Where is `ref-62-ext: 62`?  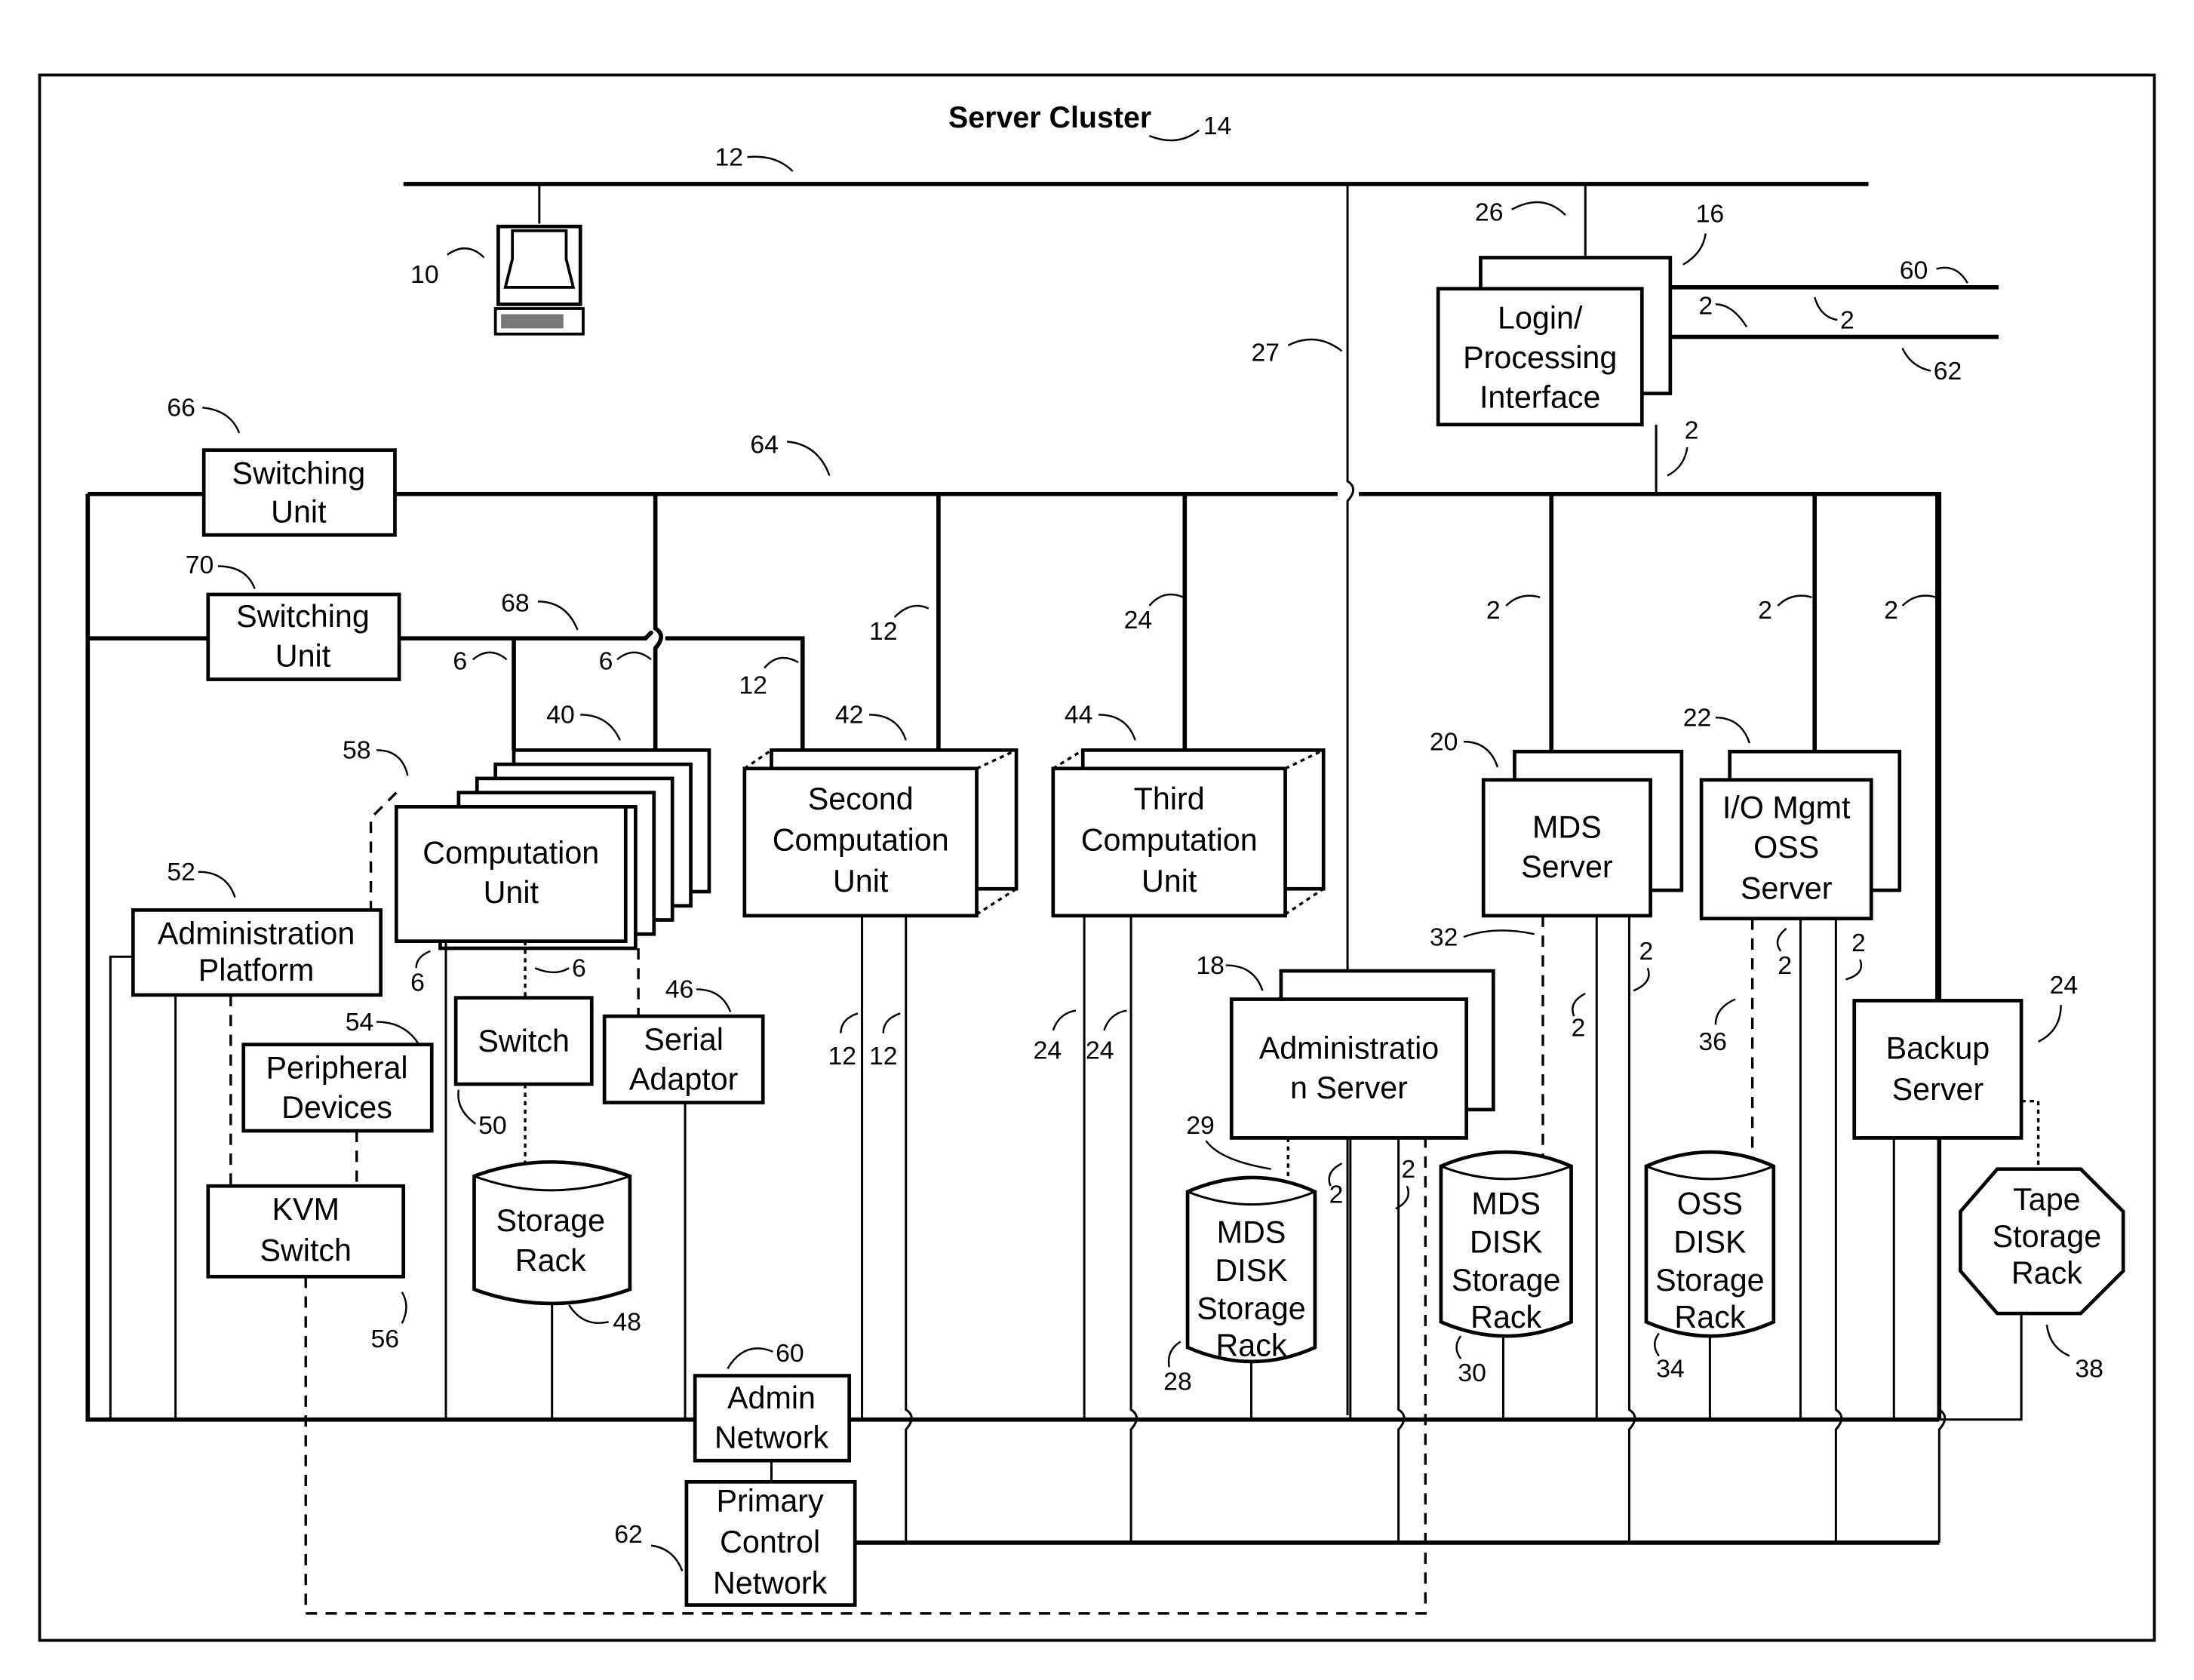 ref-62-ext: 62 is located at coordinates (1948, 371).